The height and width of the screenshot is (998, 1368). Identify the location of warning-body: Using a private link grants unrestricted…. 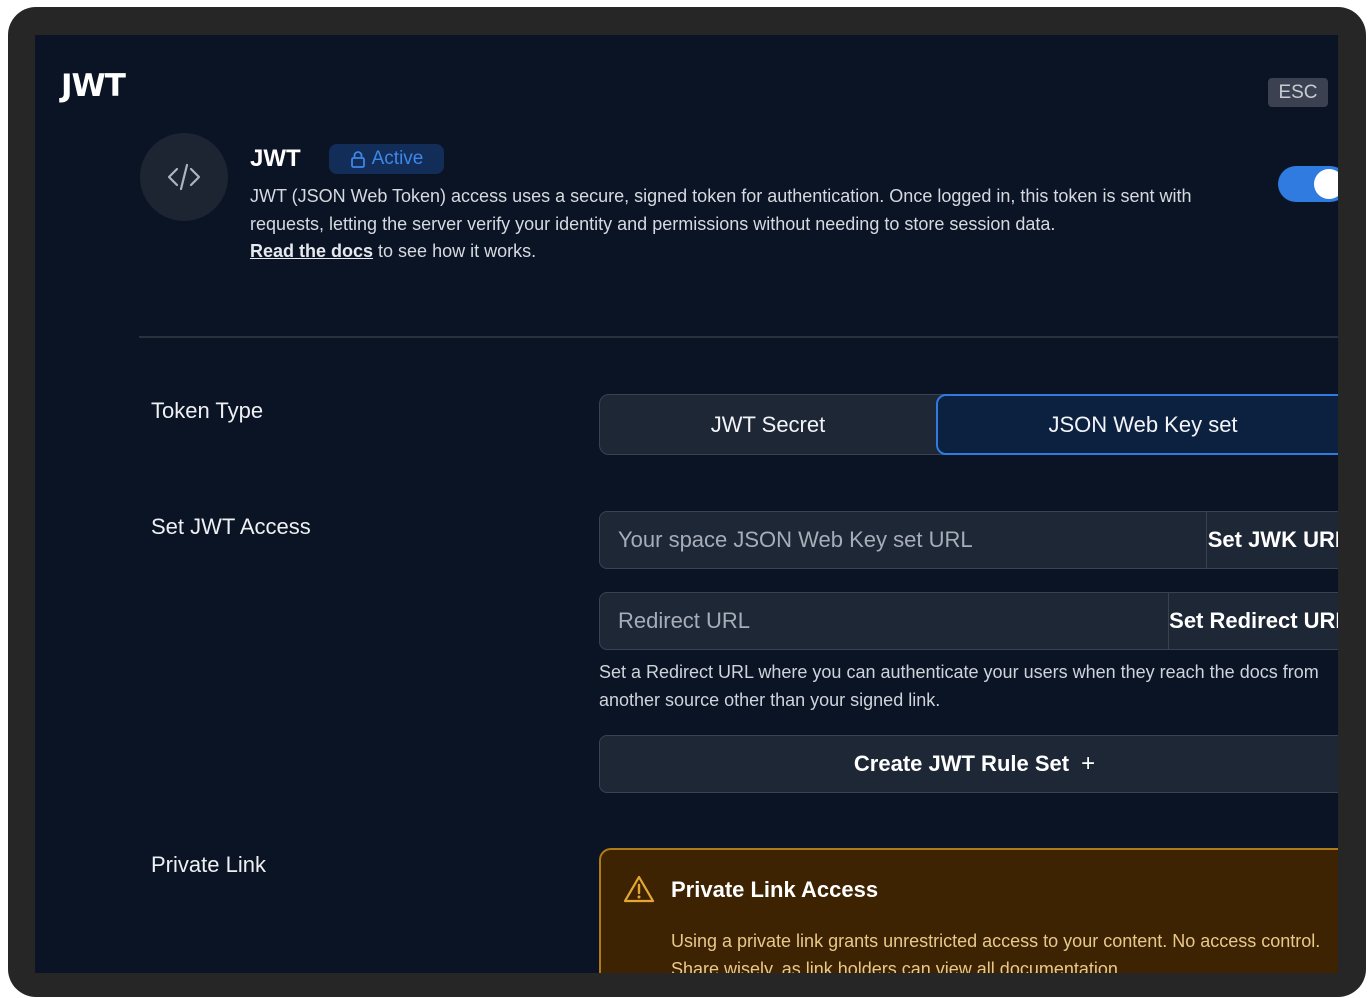
(996, 952).